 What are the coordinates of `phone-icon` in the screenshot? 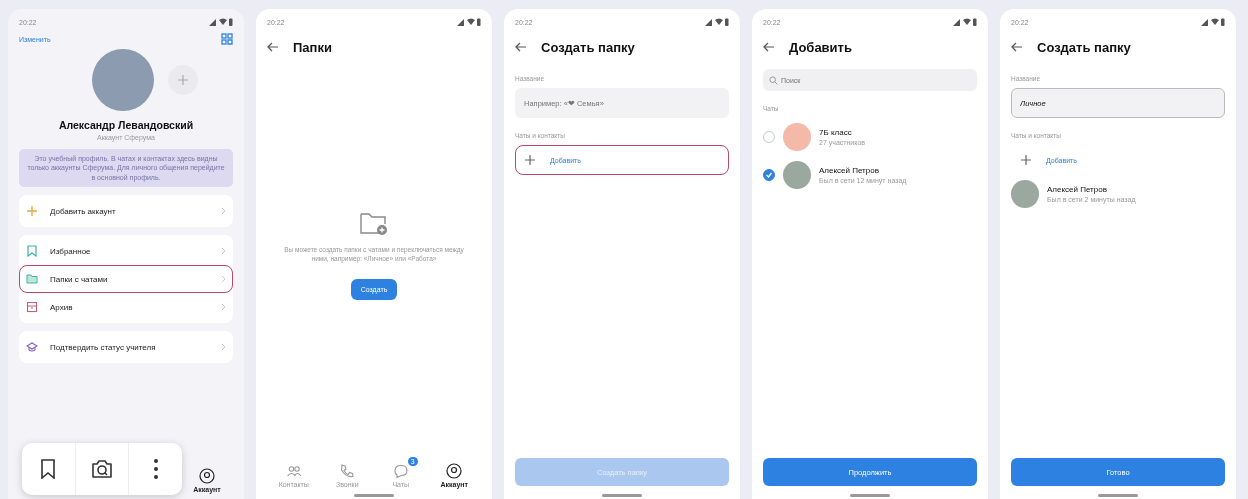 It's located at (347, 471).